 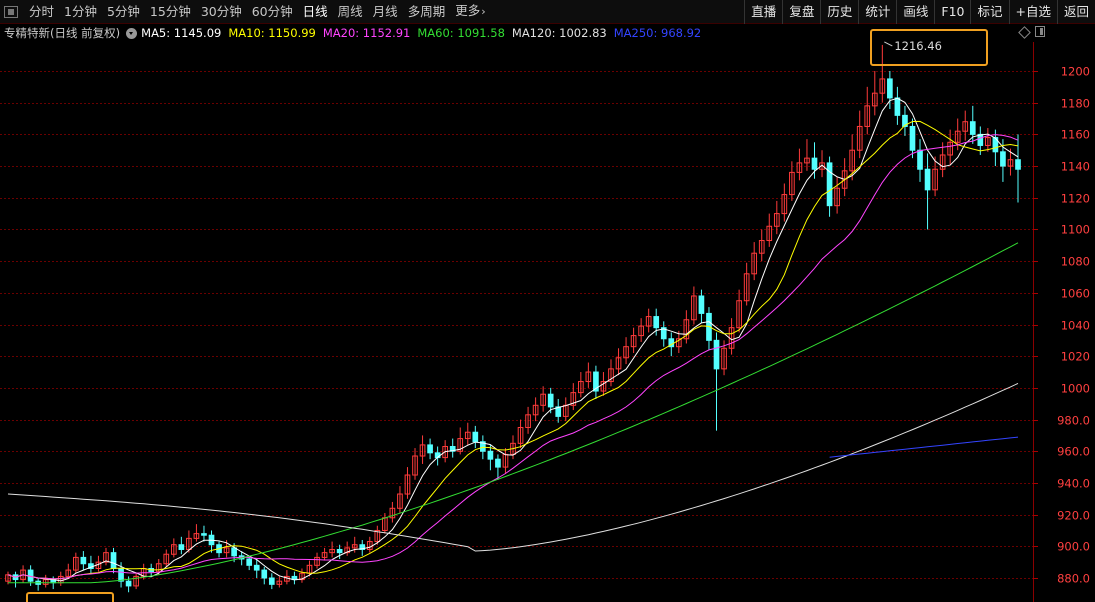 What do you see at coordinates (385, 33) in the screenshot?
I see `ma-value: 1152.91` at bounding box center [385, 33].